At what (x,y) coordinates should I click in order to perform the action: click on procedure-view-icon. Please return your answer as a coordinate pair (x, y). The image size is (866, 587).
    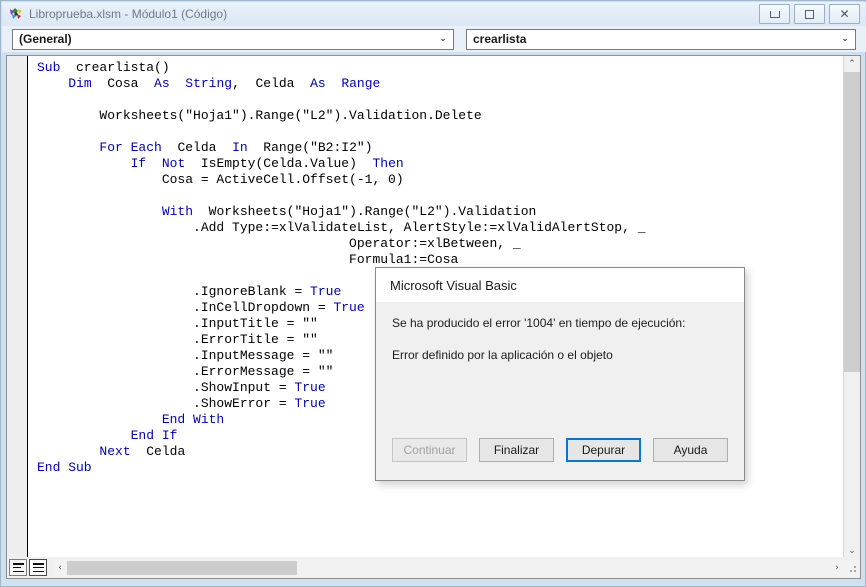
    Looking at the image, I should click on (18, 567).